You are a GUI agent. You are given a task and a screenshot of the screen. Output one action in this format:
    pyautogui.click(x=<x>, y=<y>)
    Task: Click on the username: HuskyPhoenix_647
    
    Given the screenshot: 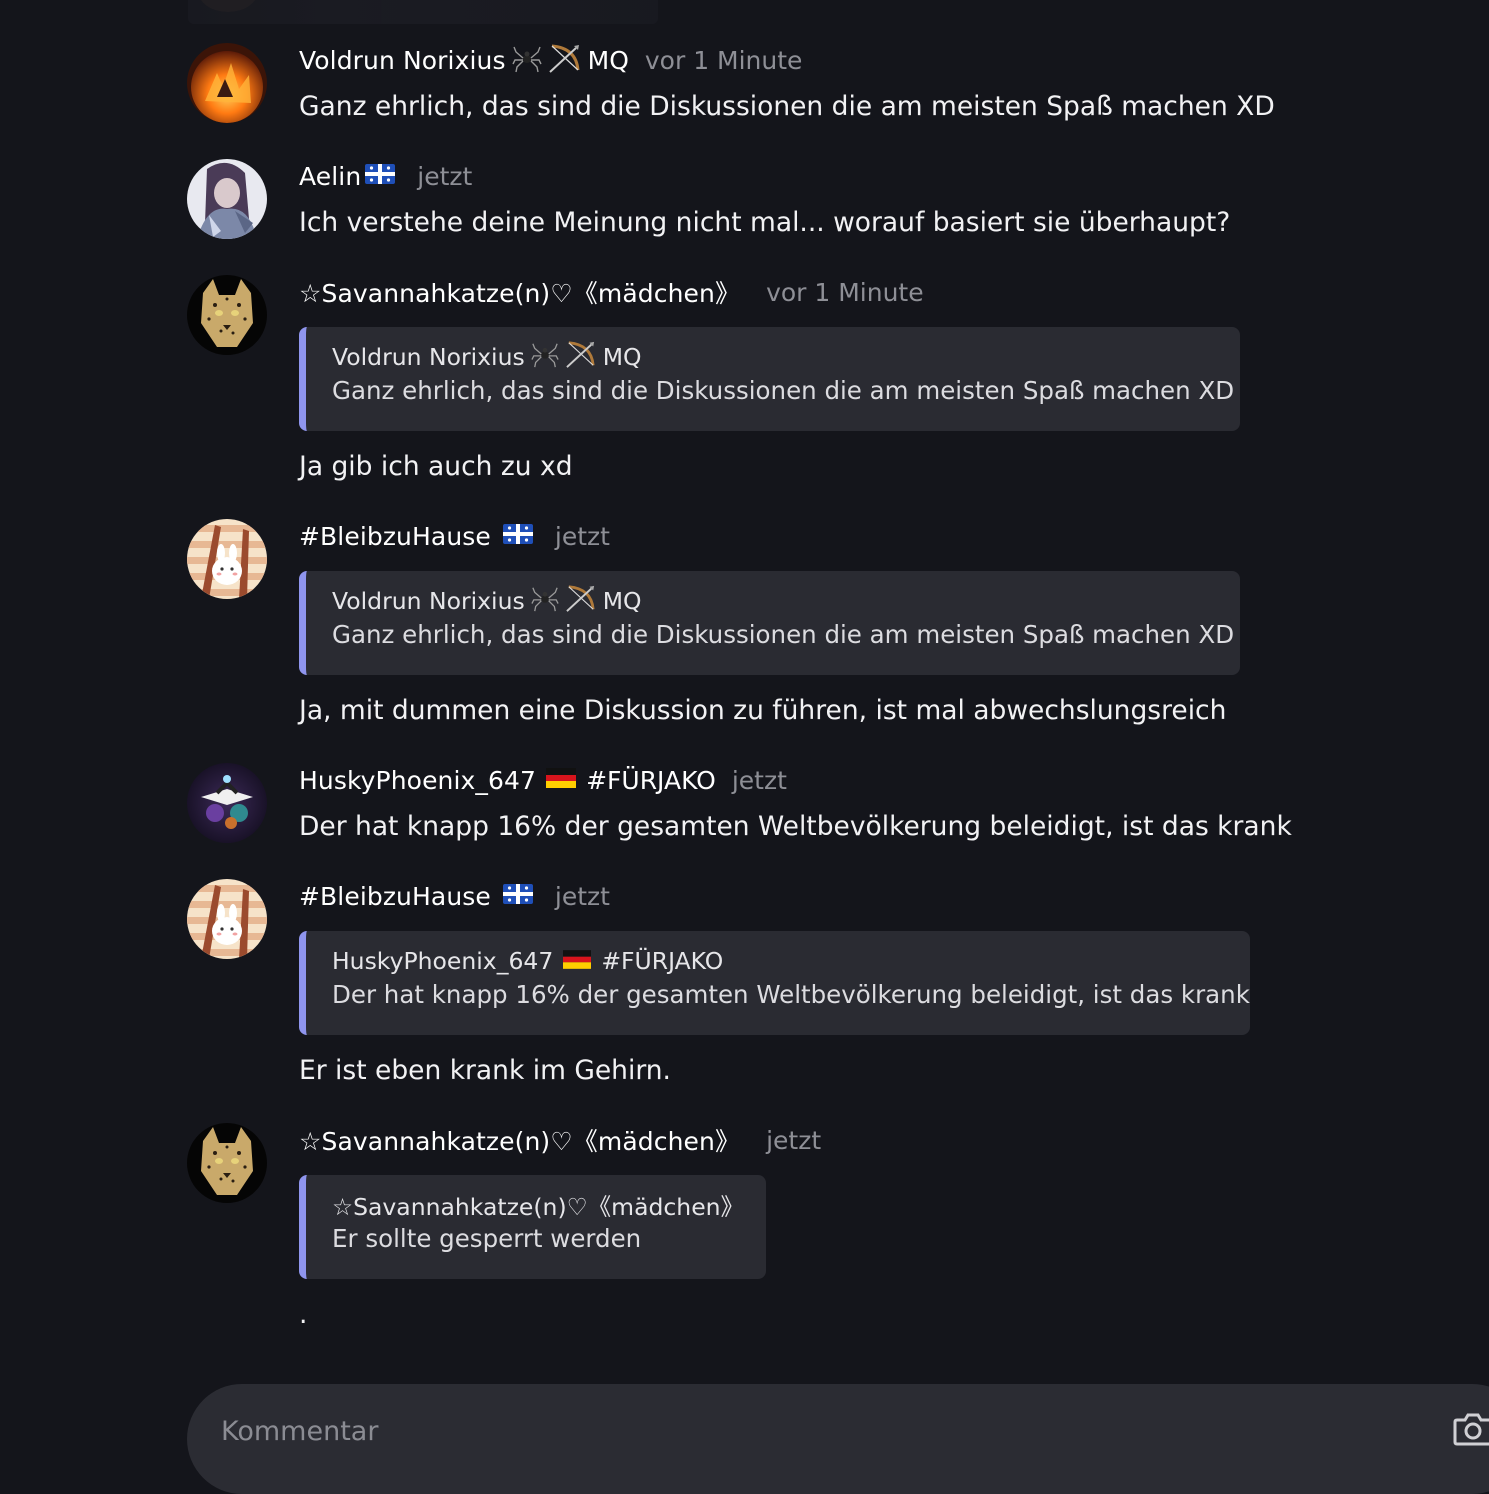 What is the action you would take?
    pyautogui.click(x=417, y=780)
    